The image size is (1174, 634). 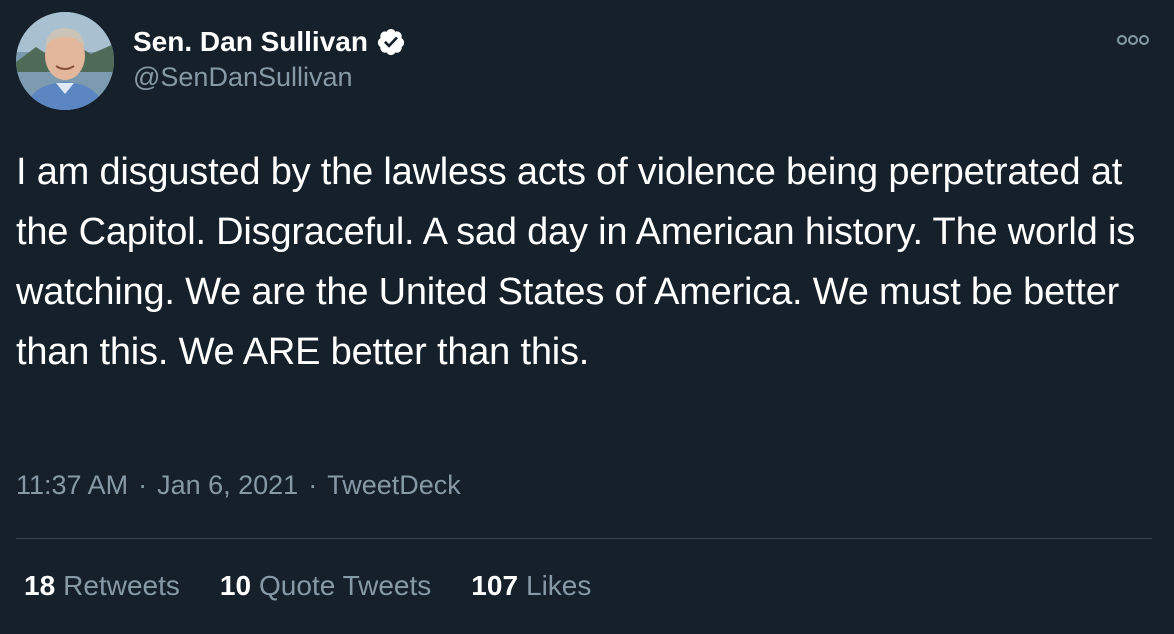 I want to click on quote-tweets-label: Quote Tweets, so click(x=345, y=585).